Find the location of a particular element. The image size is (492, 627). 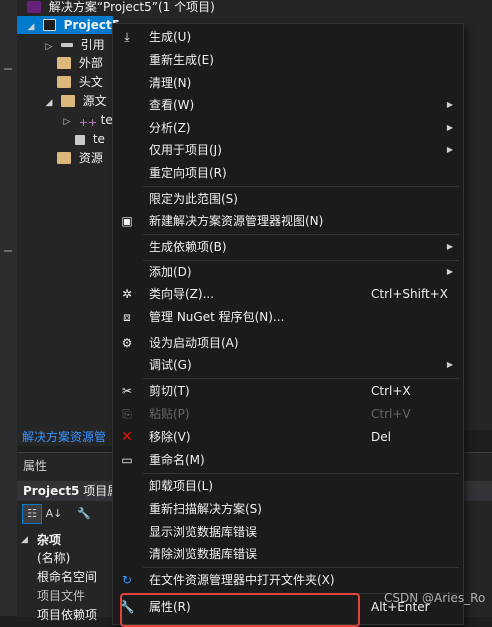

solution-icon is located at coordinates (34, 7).